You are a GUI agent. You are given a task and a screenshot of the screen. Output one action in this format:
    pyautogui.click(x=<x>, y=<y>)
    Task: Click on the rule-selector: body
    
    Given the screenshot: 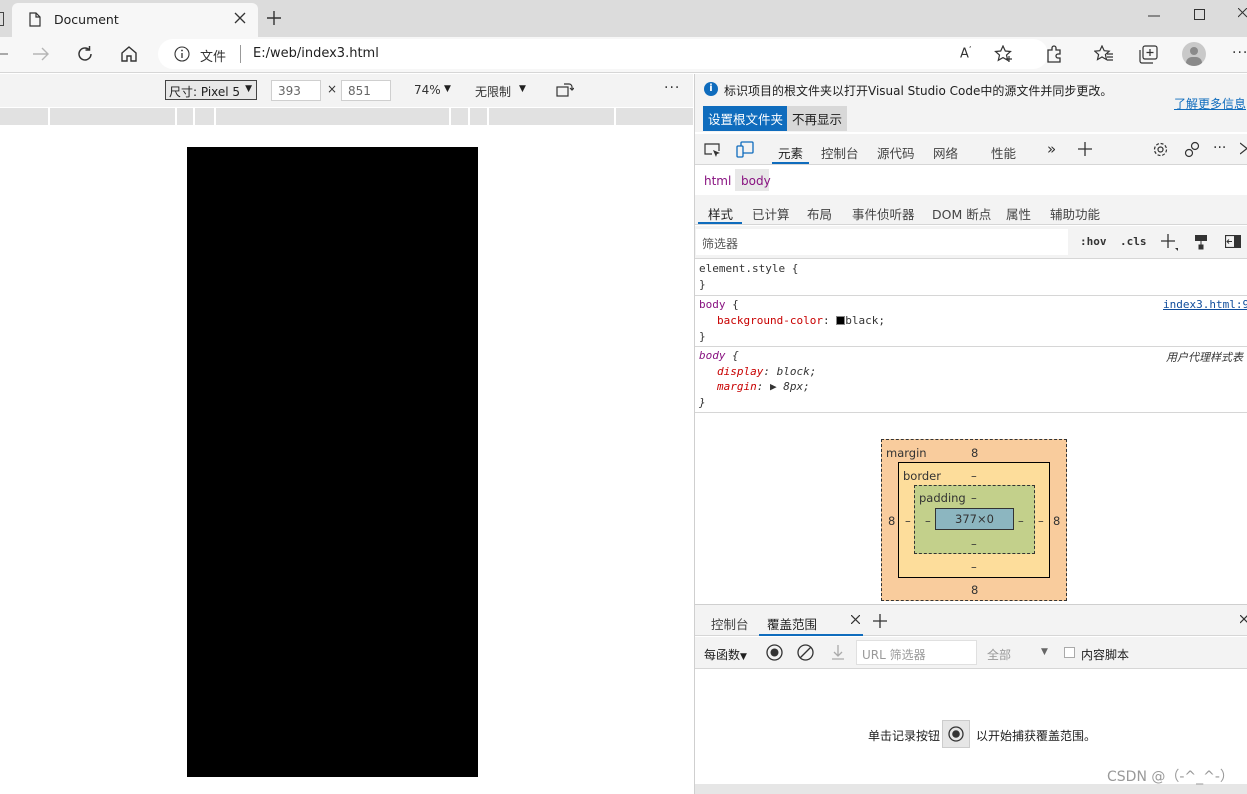 What is the action you would take?
    pyautogui.click(x=712, y=304)
    